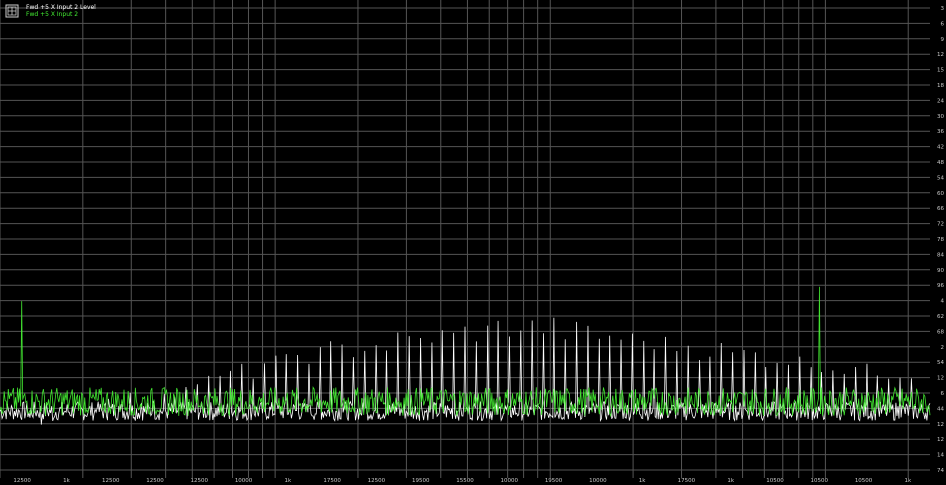 This screenshot has height=485, width=946. What do you see at coordinates (940, 240) in the screenshot?
I see `y-tick-label: 78` at bounding box center [940, 240].